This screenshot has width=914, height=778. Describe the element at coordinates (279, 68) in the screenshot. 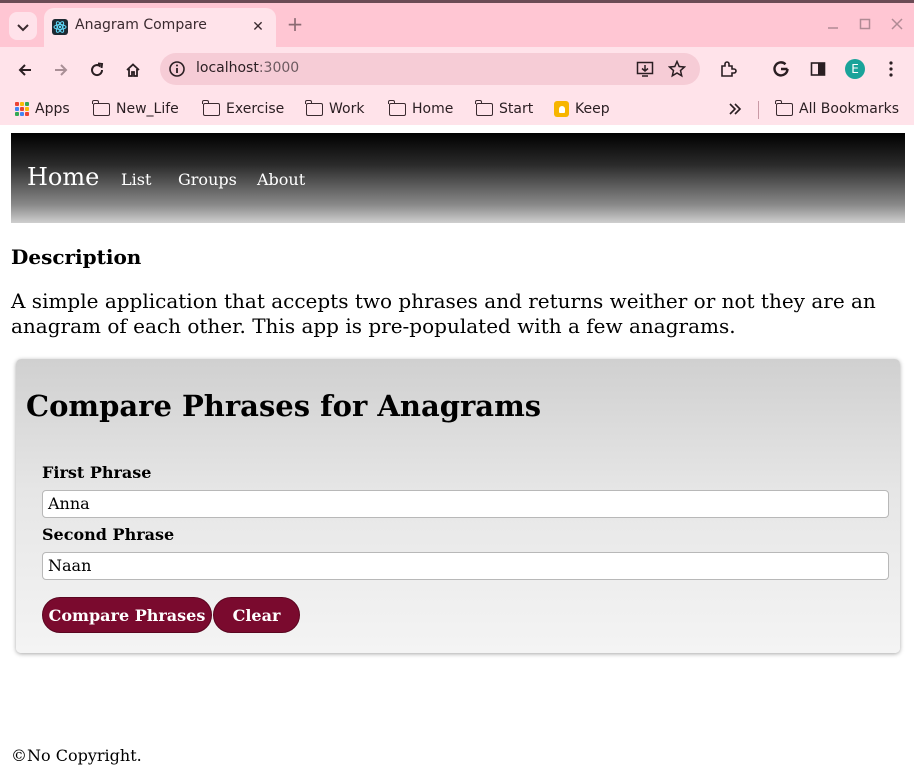

I see `url-port: :3000` at that location.